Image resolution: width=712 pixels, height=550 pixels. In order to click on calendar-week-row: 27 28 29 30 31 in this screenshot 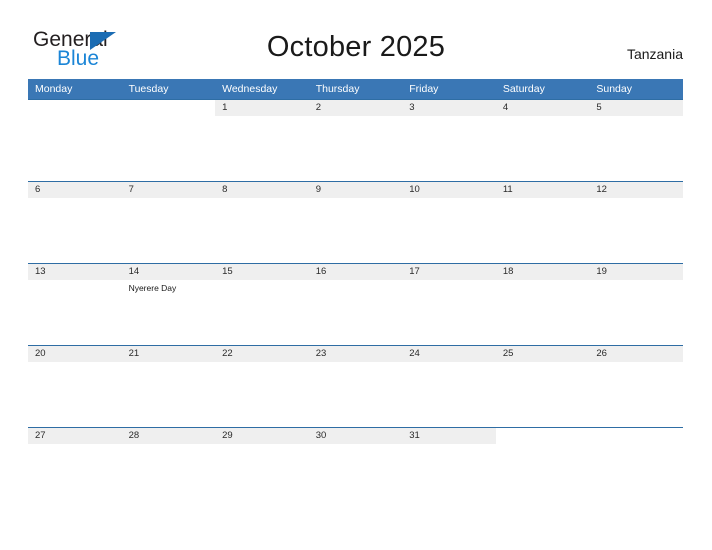, I will do `click(355, 468)`.